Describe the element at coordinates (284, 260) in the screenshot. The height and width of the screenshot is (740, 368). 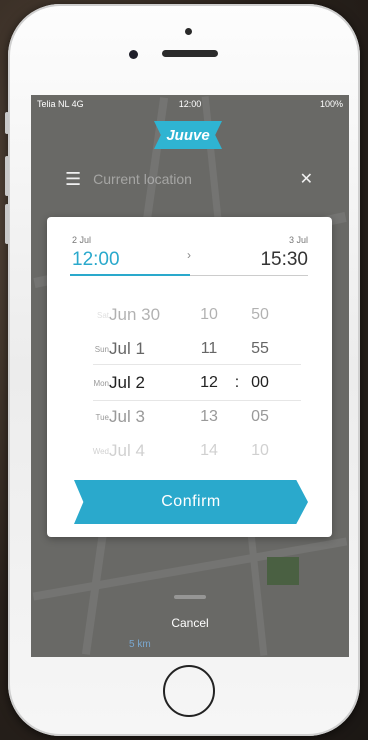
I see `end-time-tab: 15:30` at that location.